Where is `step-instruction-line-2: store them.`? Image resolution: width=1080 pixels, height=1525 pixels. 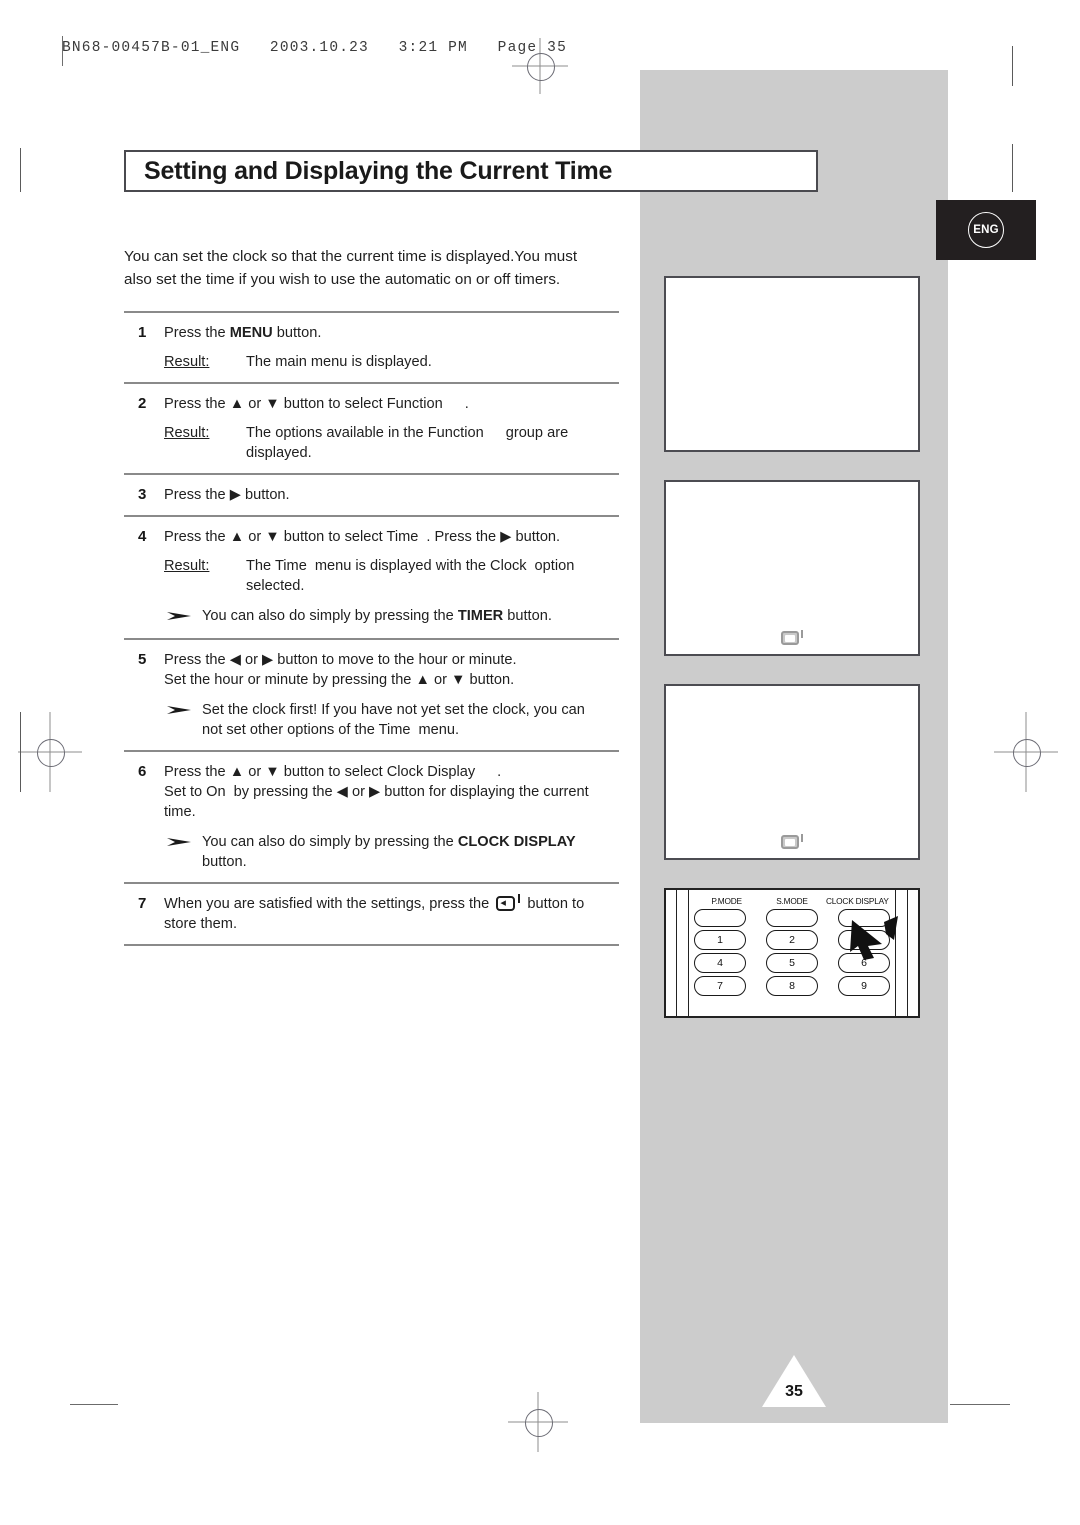 step-instruction-line-2: store them. is located at coordinates (200, 924).